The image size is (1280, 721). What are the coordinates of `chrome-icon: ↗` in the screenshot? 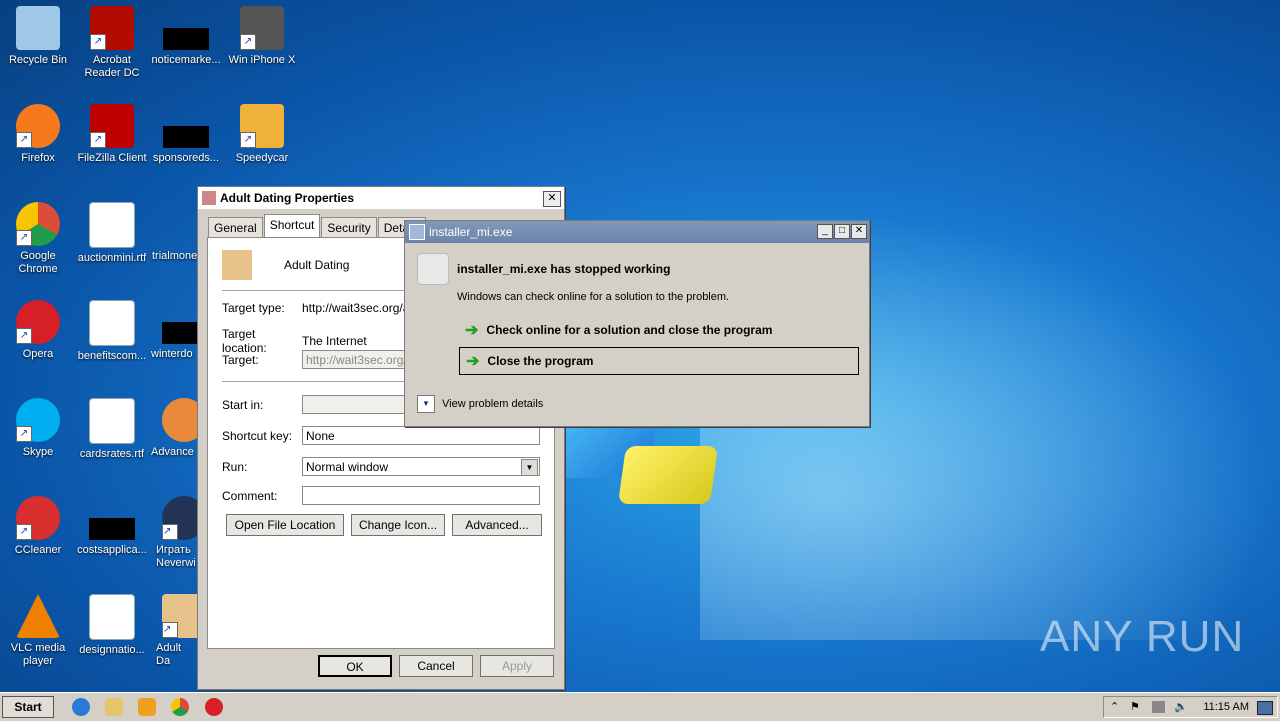 It's located at (38, 224).